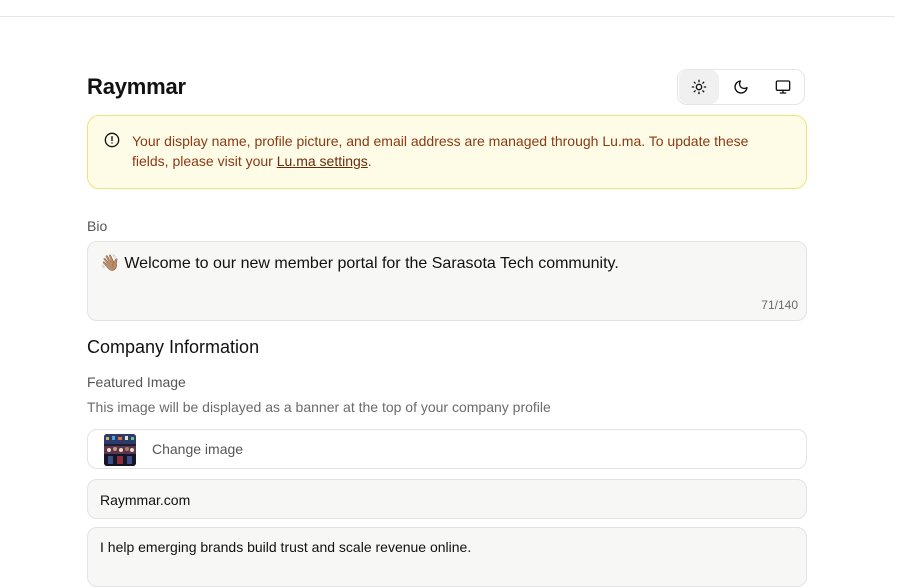 This screenshot has height=587, width=902. What do you see at coordinates (369, 161) in the screenshot?
I see `notice-suffix: .` at bounding box center [369, 161].